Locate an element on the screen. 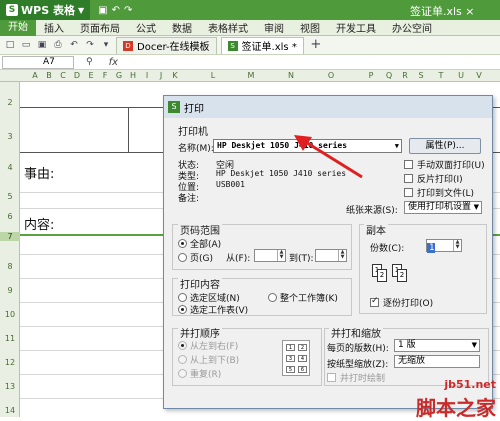  order-repeat-radio is located at coordinates (182, 373).